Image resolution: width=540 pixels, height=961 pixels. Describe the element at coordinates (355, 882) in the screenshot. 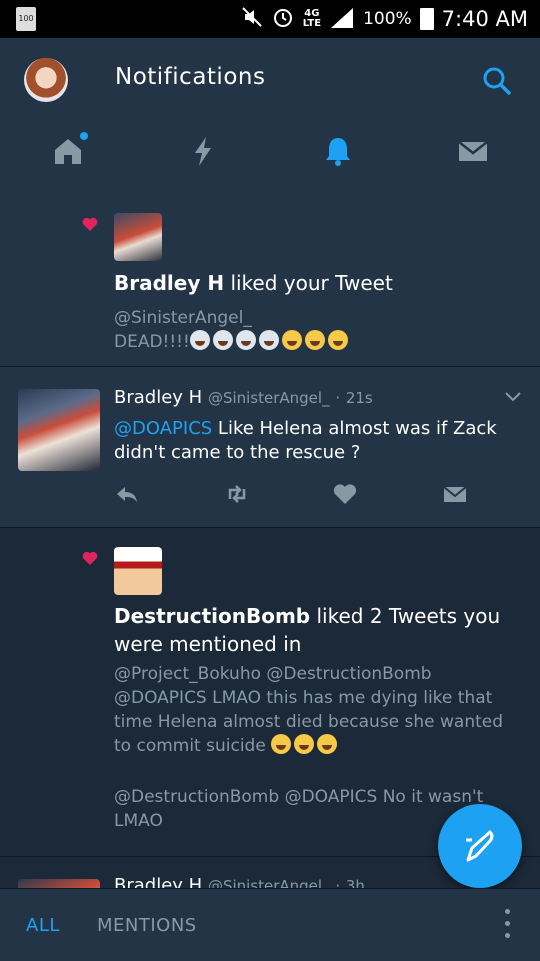

I see `tweet-time: 3h` at that location.